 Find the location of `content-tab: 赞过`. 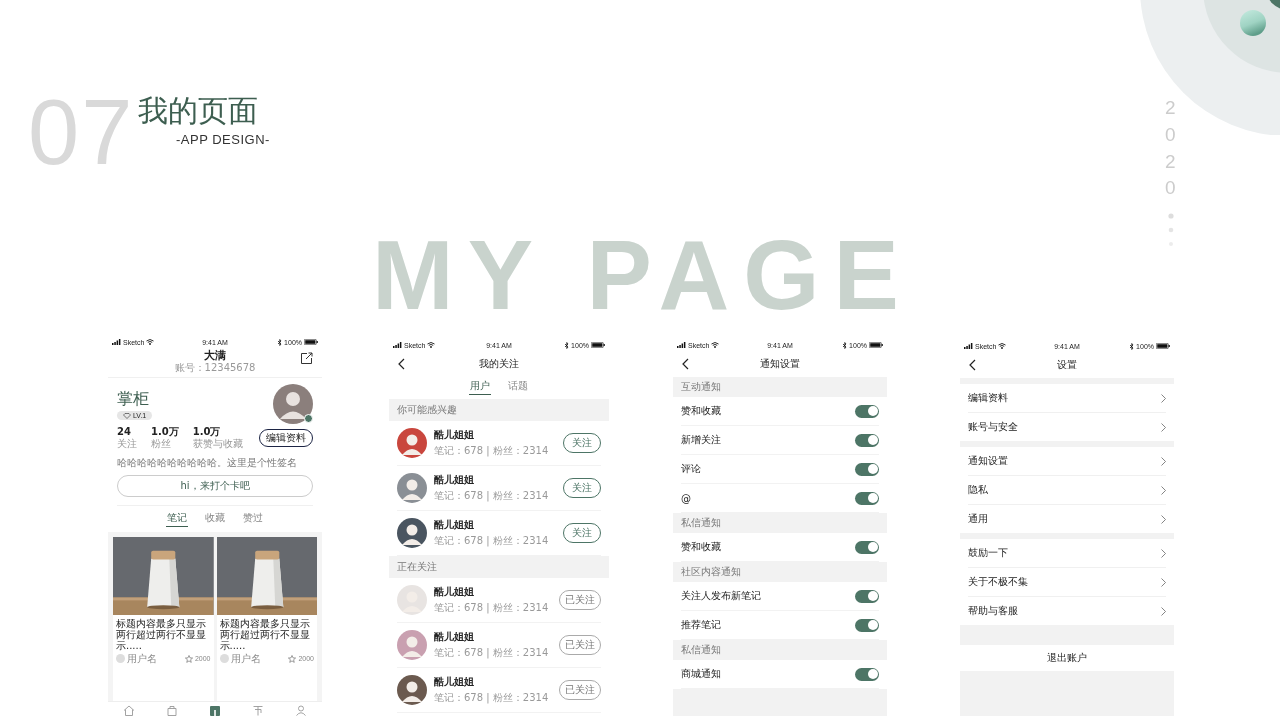

content-tab: 赞过 is located at coordinates (253, 519).